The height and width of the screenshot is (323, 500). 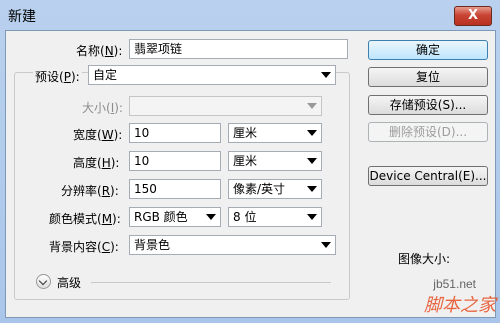 What do you see at coordinates (175, 133) in the screenshot?
I see `width-field: 10` at bounding box center [175, 133].